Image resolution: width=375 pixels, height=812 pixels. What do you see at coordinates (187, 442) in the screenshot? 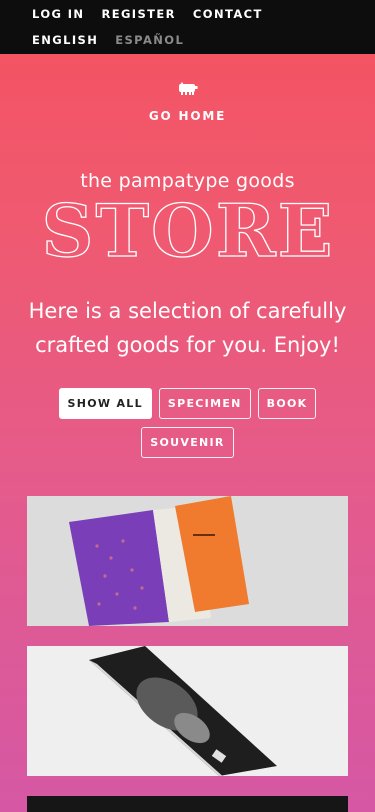
I see `filter-souvenir-button: SOUVENIR` at bounding box center [187, 442].